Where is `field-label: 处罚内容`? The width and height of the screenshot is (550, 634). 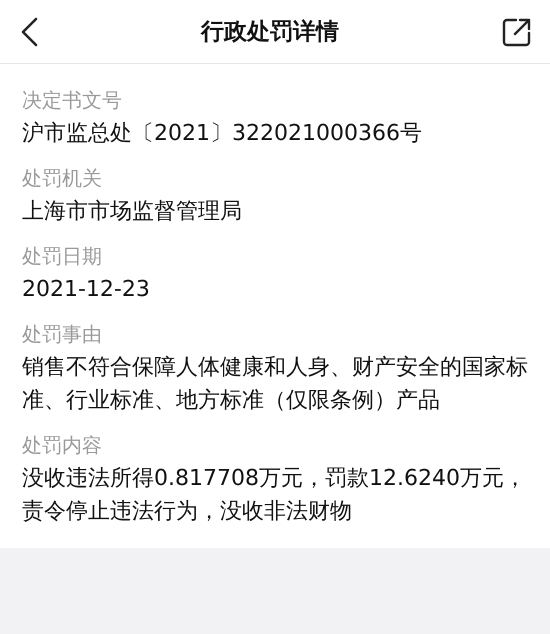
field-label: 处罚内容 is located at coordinates (62, 445).